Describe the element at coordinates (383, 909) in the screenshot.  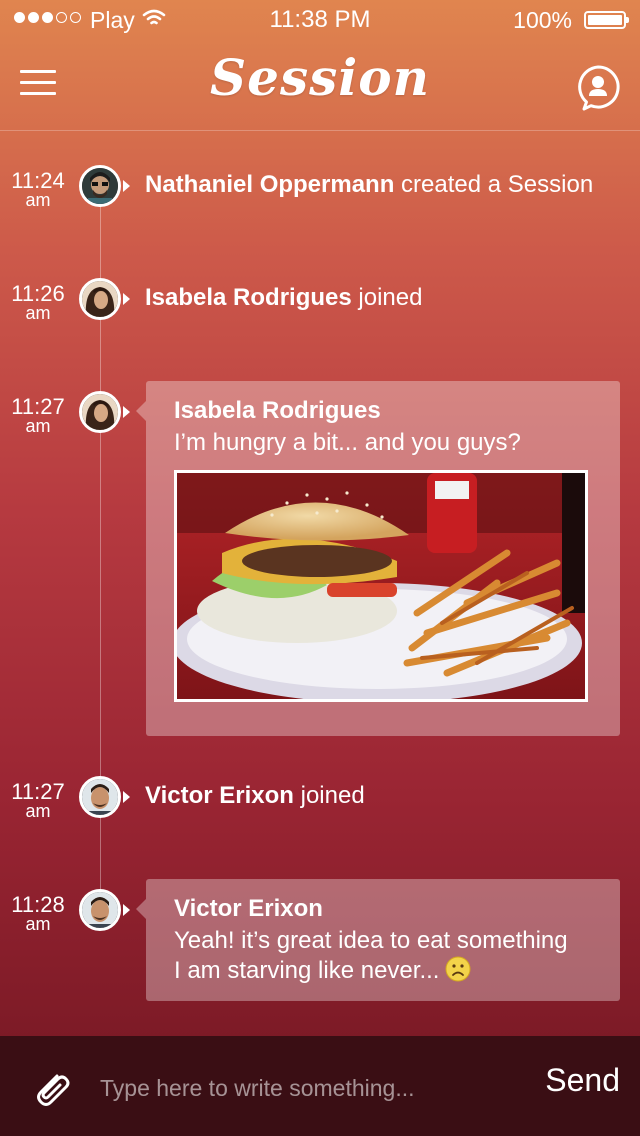
I see `message-author: Victor Erixon` at that location.